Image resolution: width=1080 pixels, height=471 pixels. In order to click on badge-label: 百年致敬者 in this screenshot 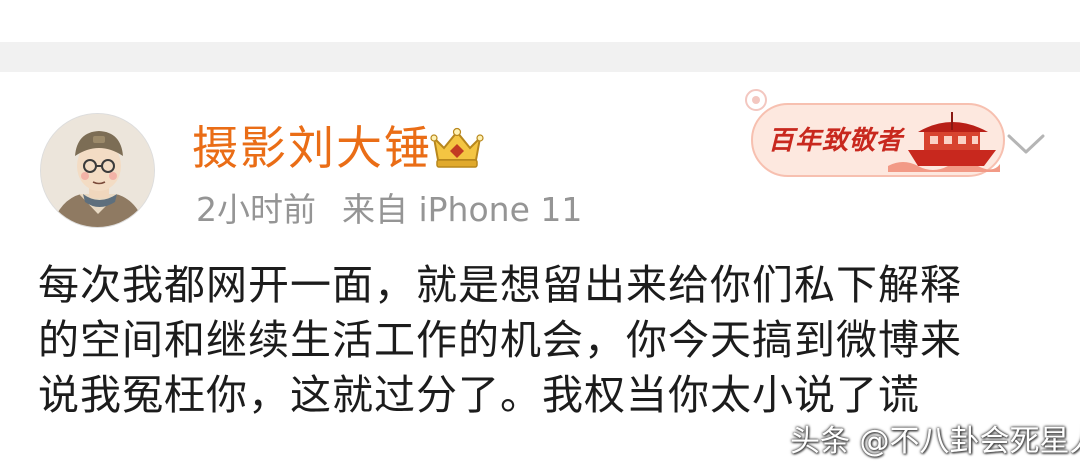, I will do `click(836, 141)`.